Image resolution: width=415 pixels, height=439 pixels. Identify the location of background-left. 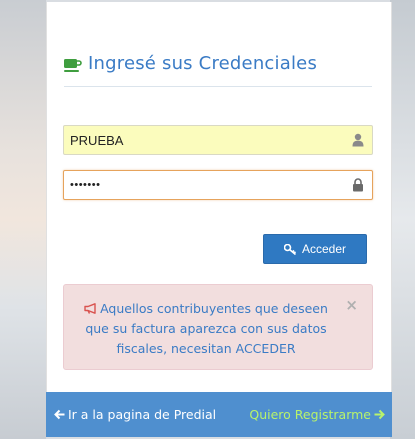
(23, 219).